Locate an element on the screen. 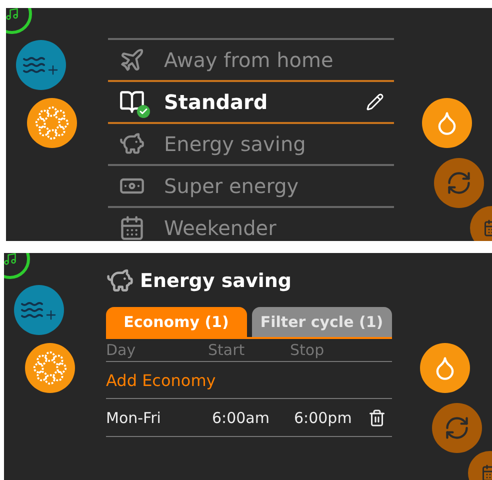 Image resolution: width=492 pixels, height=480 pixels. edit-icon is located at coordinates (375, 102).